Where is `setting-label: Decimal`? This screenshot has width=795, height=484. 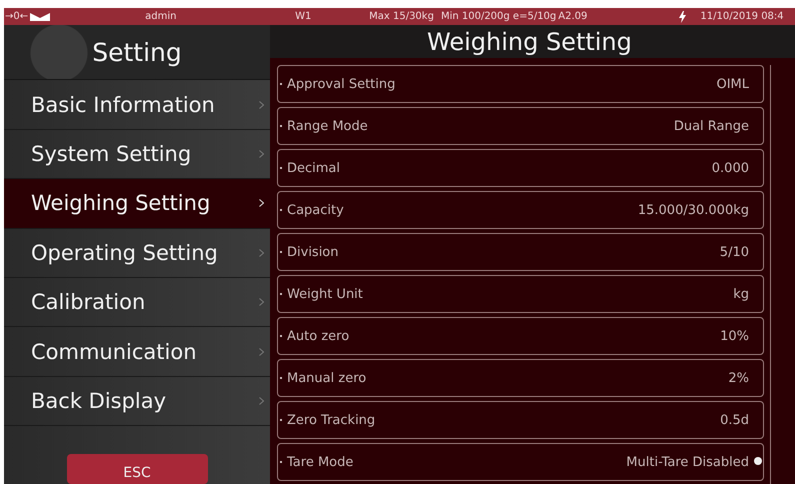 setting-label: Decimal is located at coordinates (313, 168).